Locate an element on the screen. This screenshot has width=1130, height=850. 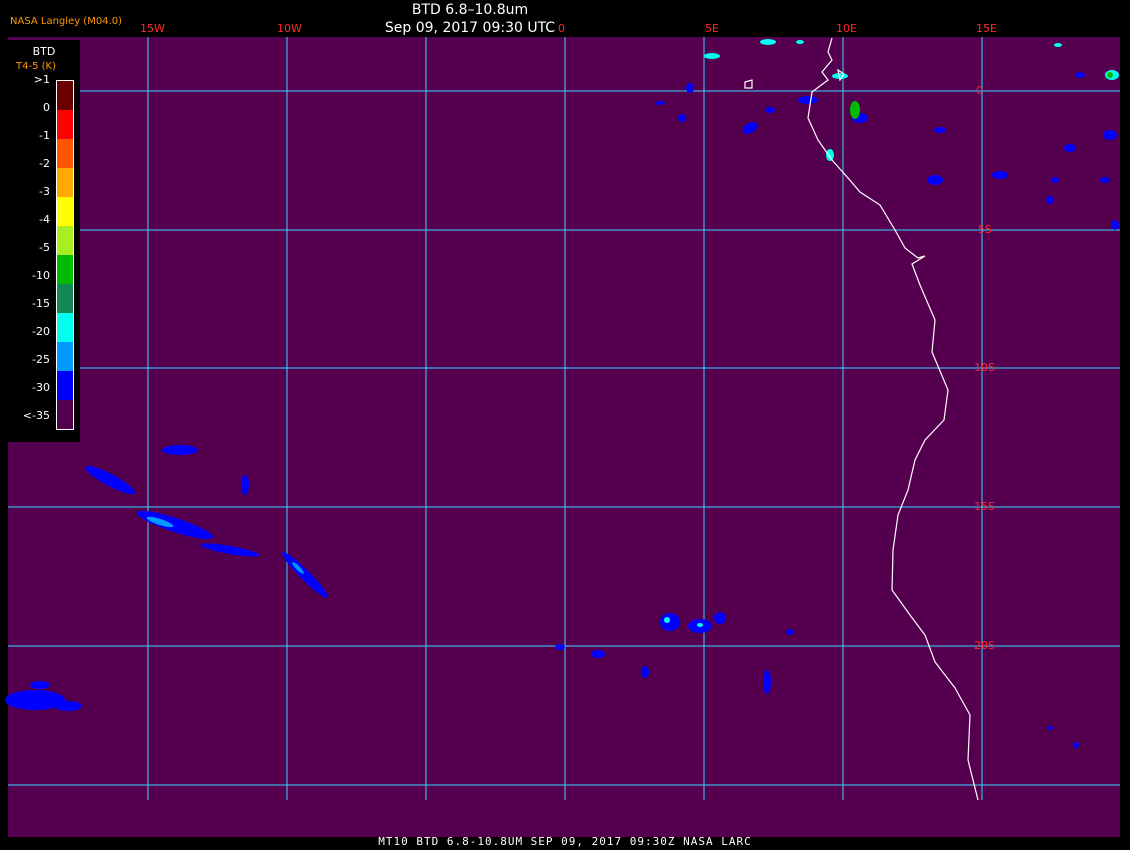
lon-label-5e: 5E is located at coordinates (712, 28).